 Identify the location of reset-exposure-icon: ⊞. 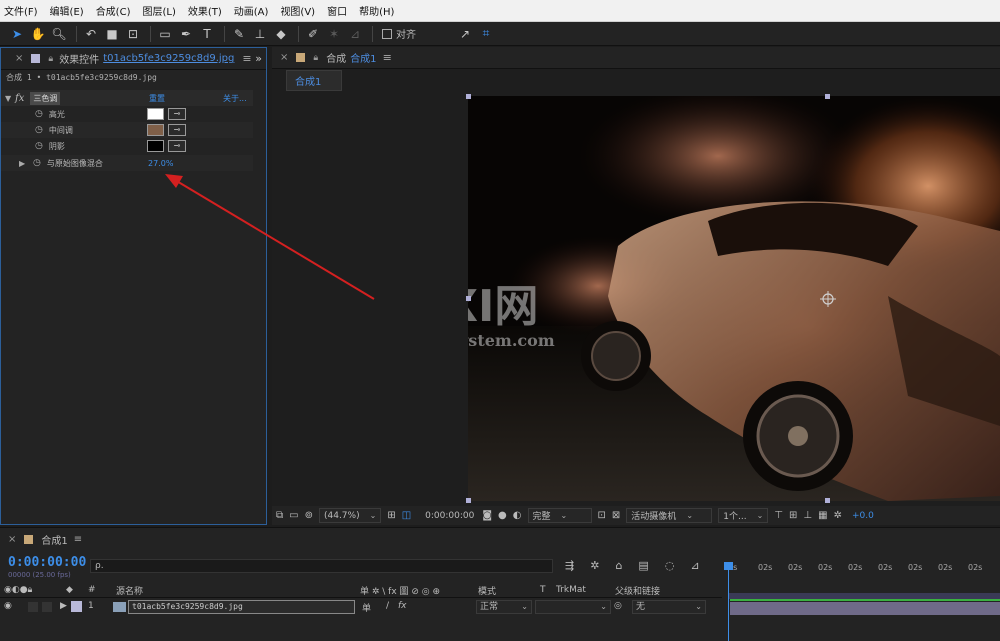
(793, 515).